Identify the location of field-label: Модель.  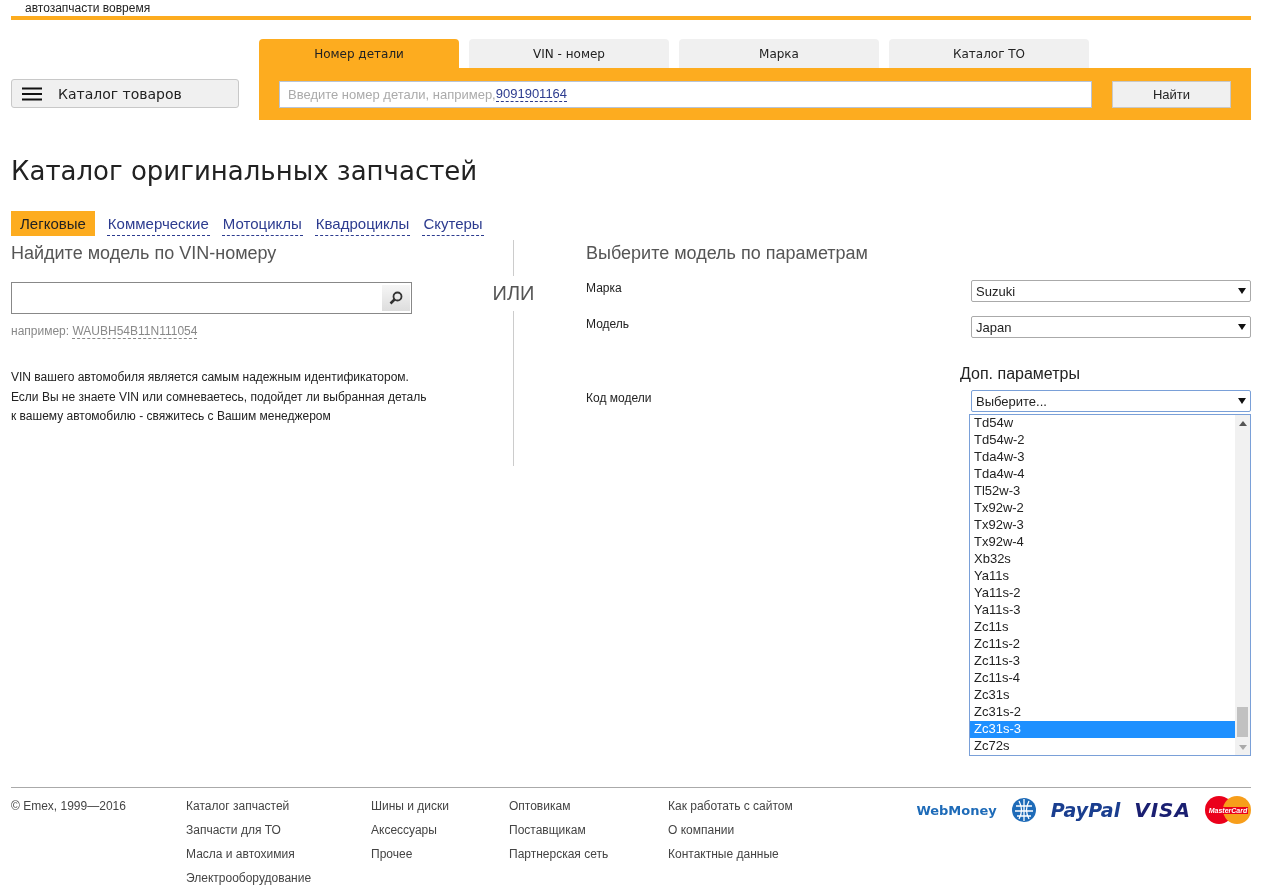
(608, 323).